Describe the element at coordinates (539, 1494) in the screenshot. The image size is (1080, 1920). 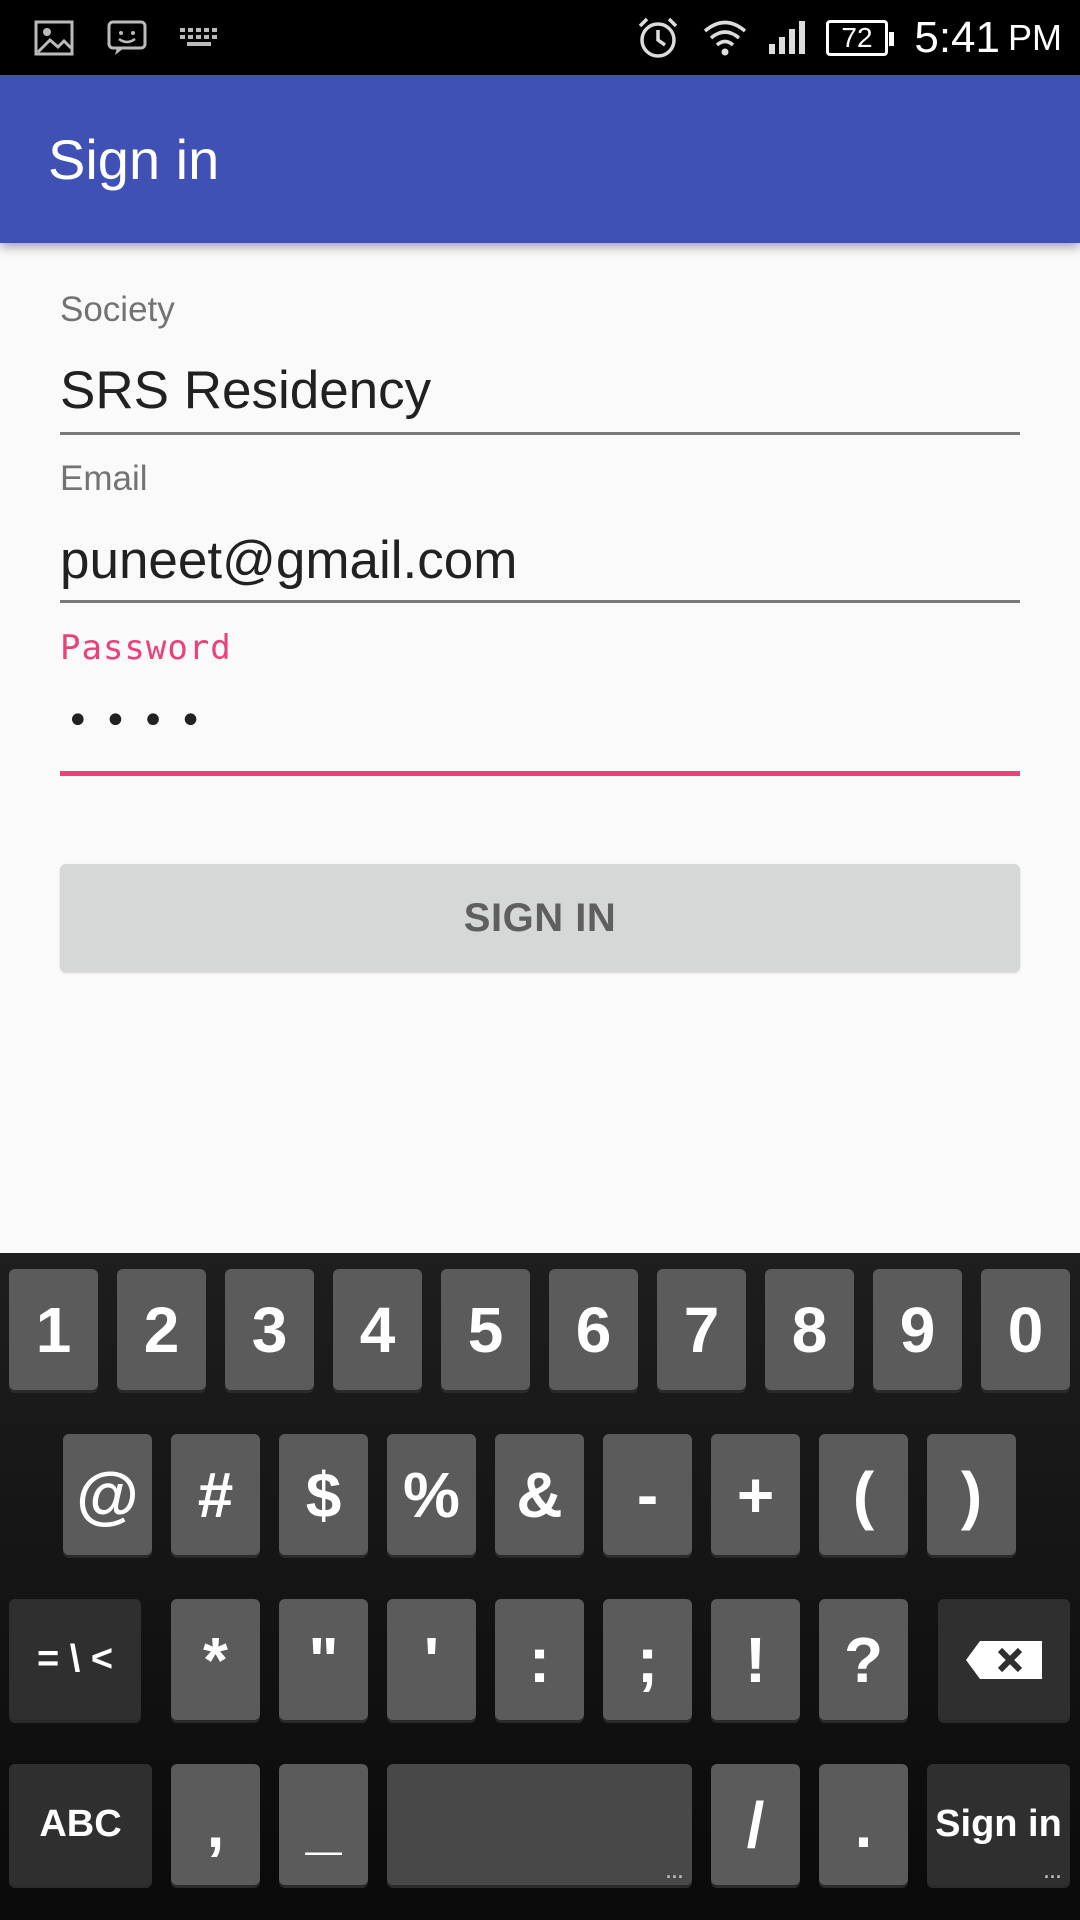
I see `key-ampersand: &` at that location.